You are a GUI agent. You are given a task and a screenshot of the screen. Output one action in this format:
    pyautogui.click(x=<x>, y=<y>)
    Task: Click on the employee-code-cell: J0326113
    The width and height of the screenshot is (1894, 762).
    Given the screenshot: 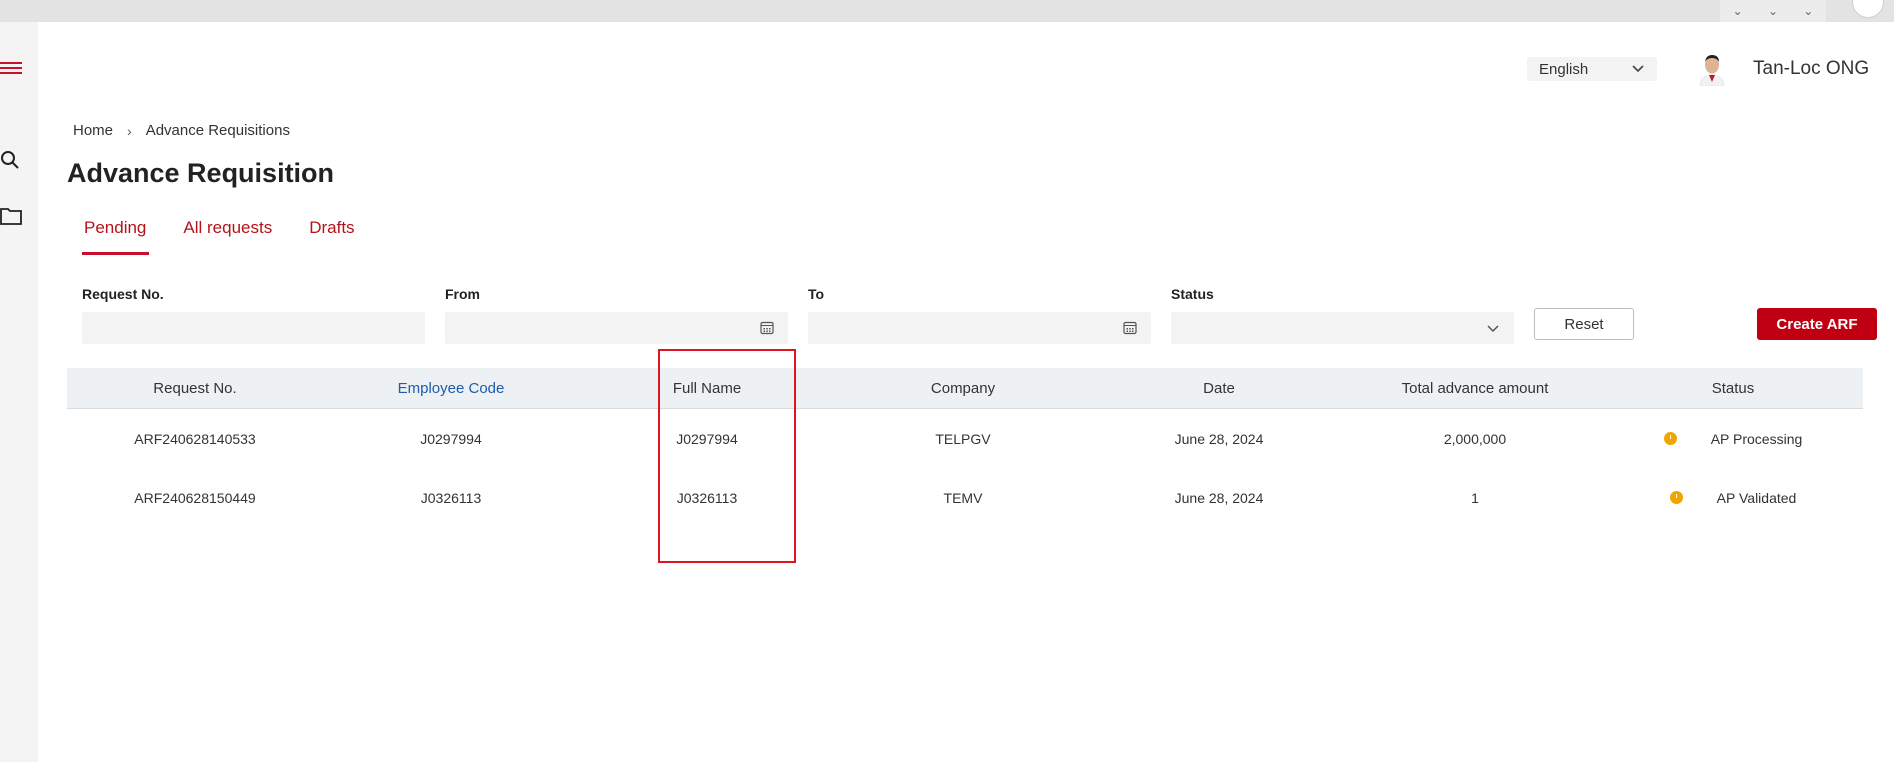 What is the action you would take?
    pyautogui.click(x=451, y=497)
    